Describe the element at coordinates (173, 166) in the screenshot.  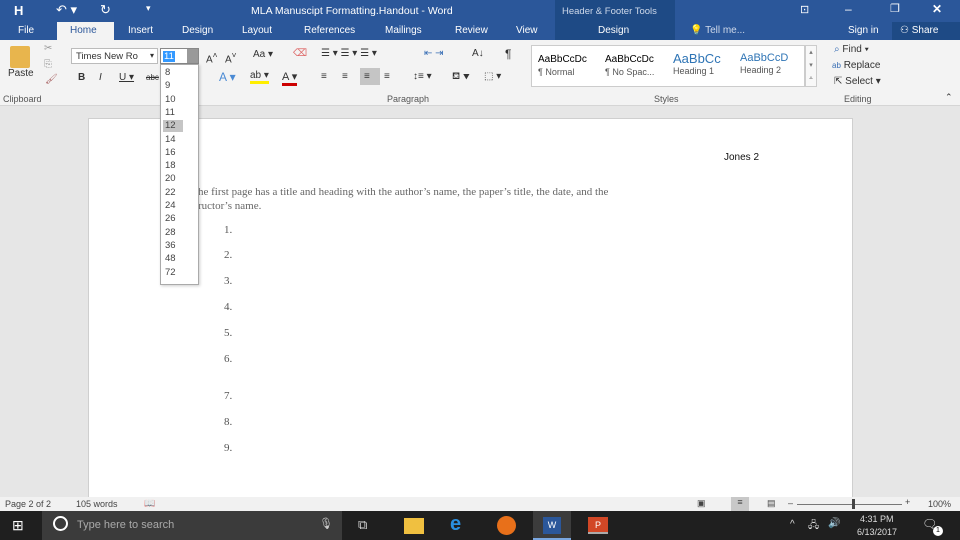
I see `font-size-option: 18` at that location.